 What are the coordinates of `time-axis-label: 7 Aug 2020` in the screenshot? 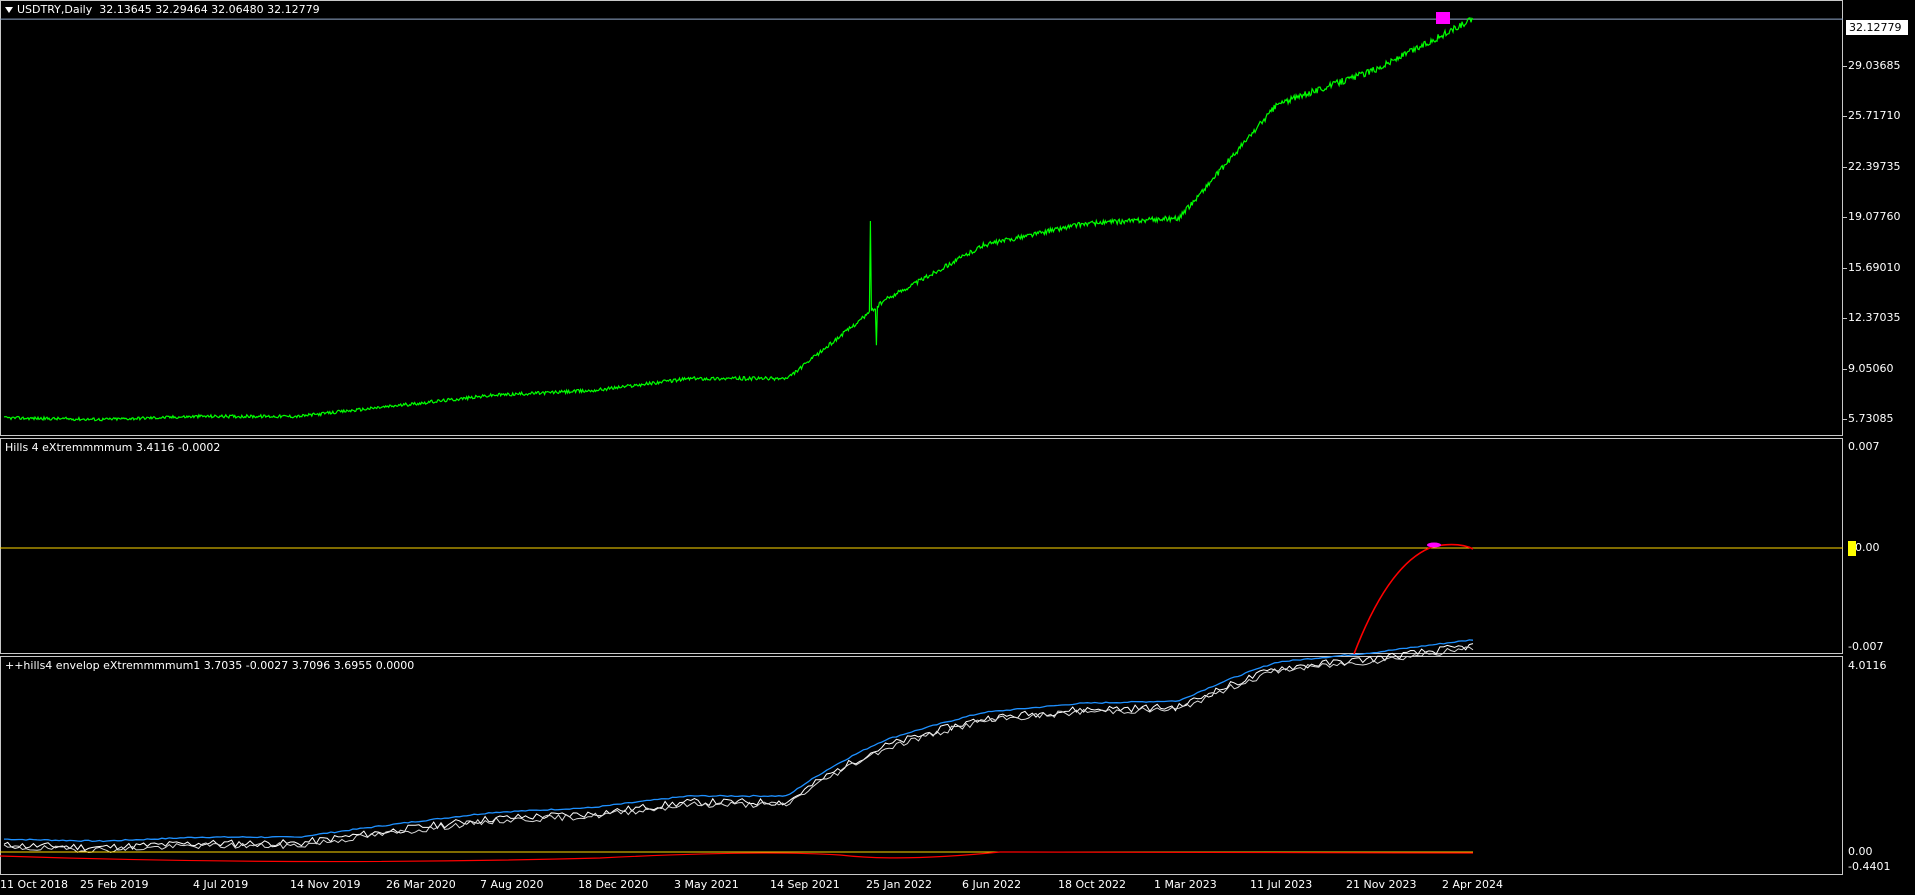 It's located at (512, 884).